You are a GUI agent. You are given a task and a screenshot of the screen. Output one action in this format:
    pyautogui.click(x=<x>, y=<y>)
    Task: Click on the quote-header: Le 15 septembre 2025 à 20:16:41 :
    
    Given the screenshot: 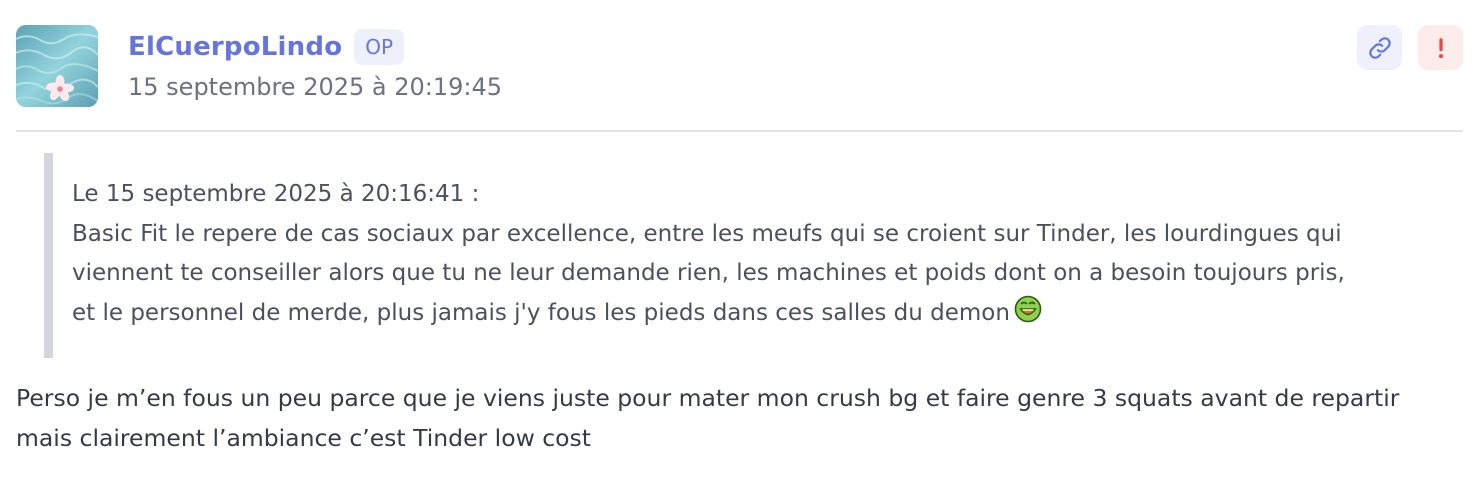 What is the action you would take?
    pyautogui.click(x=276, y=194)
    